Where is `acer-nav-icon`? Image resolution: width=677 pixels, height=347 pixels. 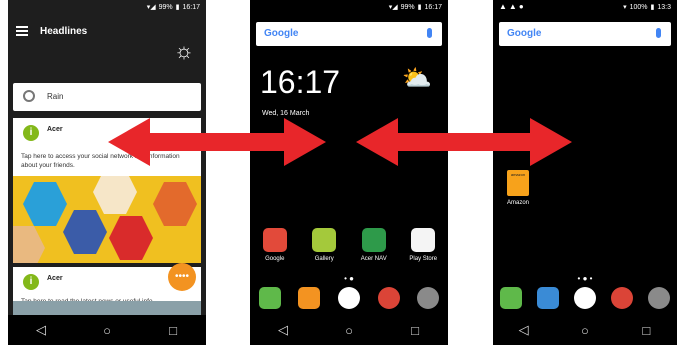
acer-nav-icon is located at coordinates (373, 240).